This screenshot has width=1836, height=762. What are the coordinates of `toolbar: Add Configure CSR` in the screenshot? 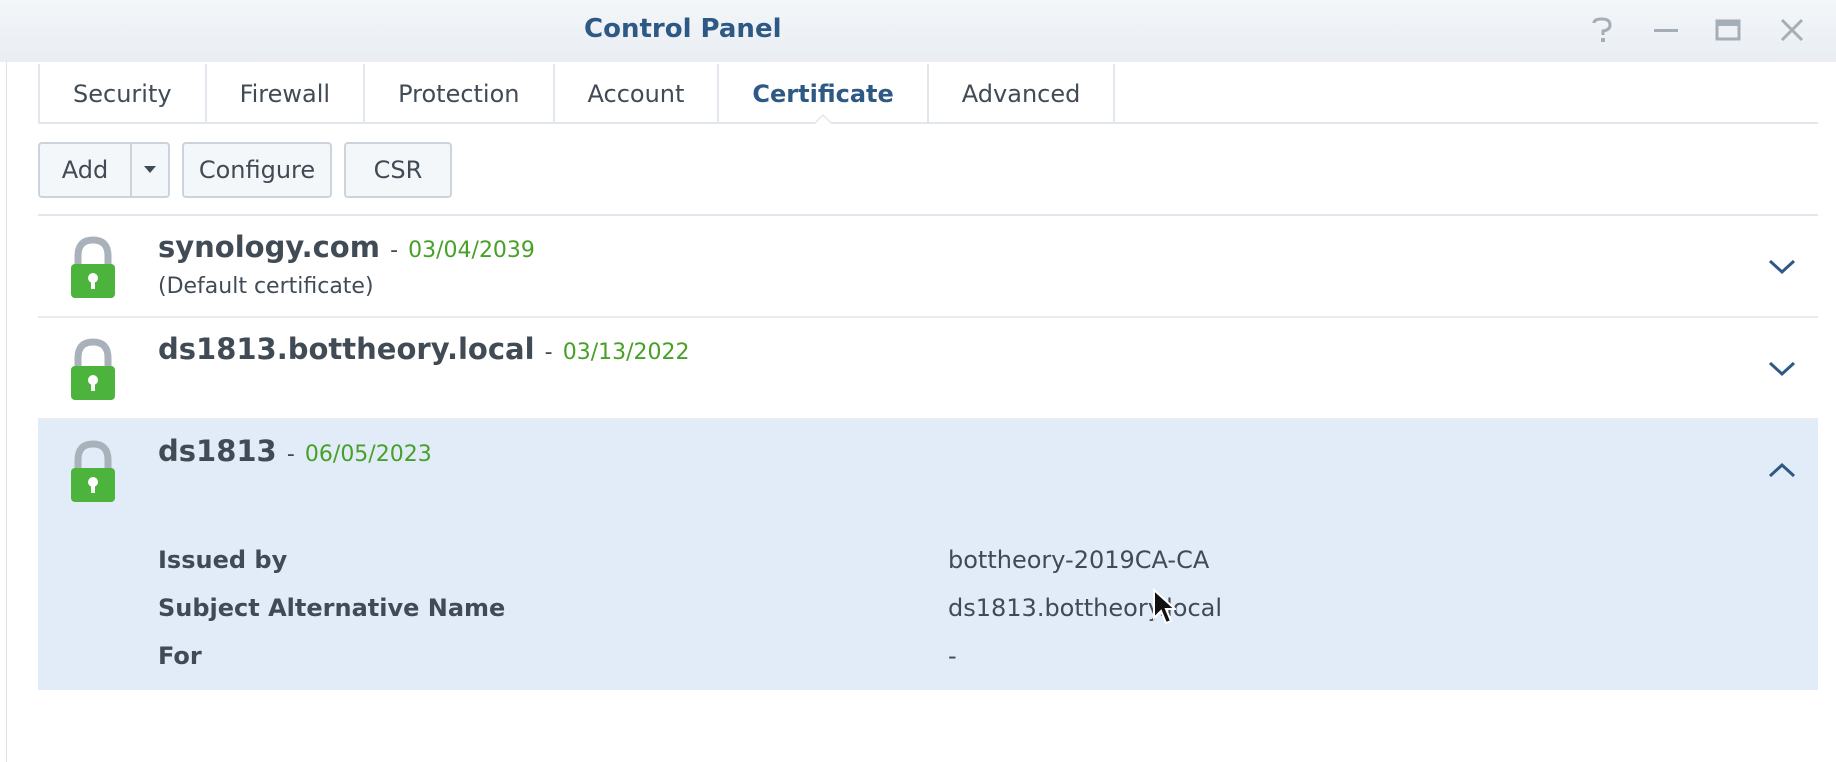 It's located at (245, 170).